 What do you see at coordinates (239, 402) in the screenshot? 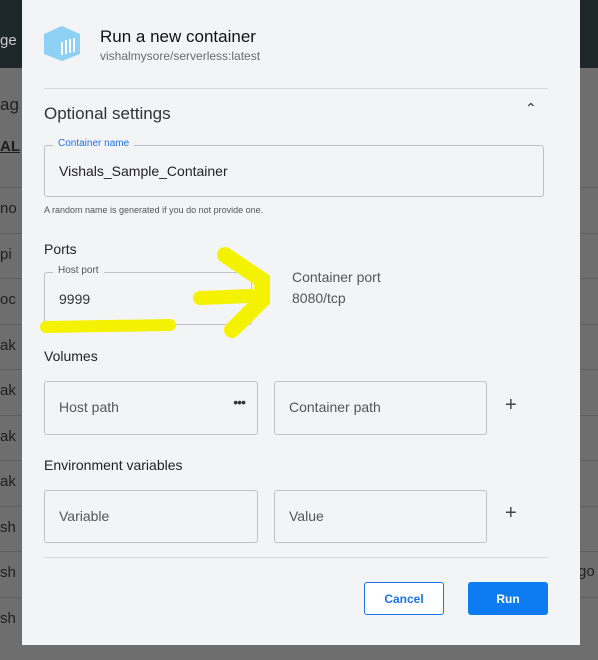
I see `browse-dots-icon: •••` at bounding box center [239, 402].